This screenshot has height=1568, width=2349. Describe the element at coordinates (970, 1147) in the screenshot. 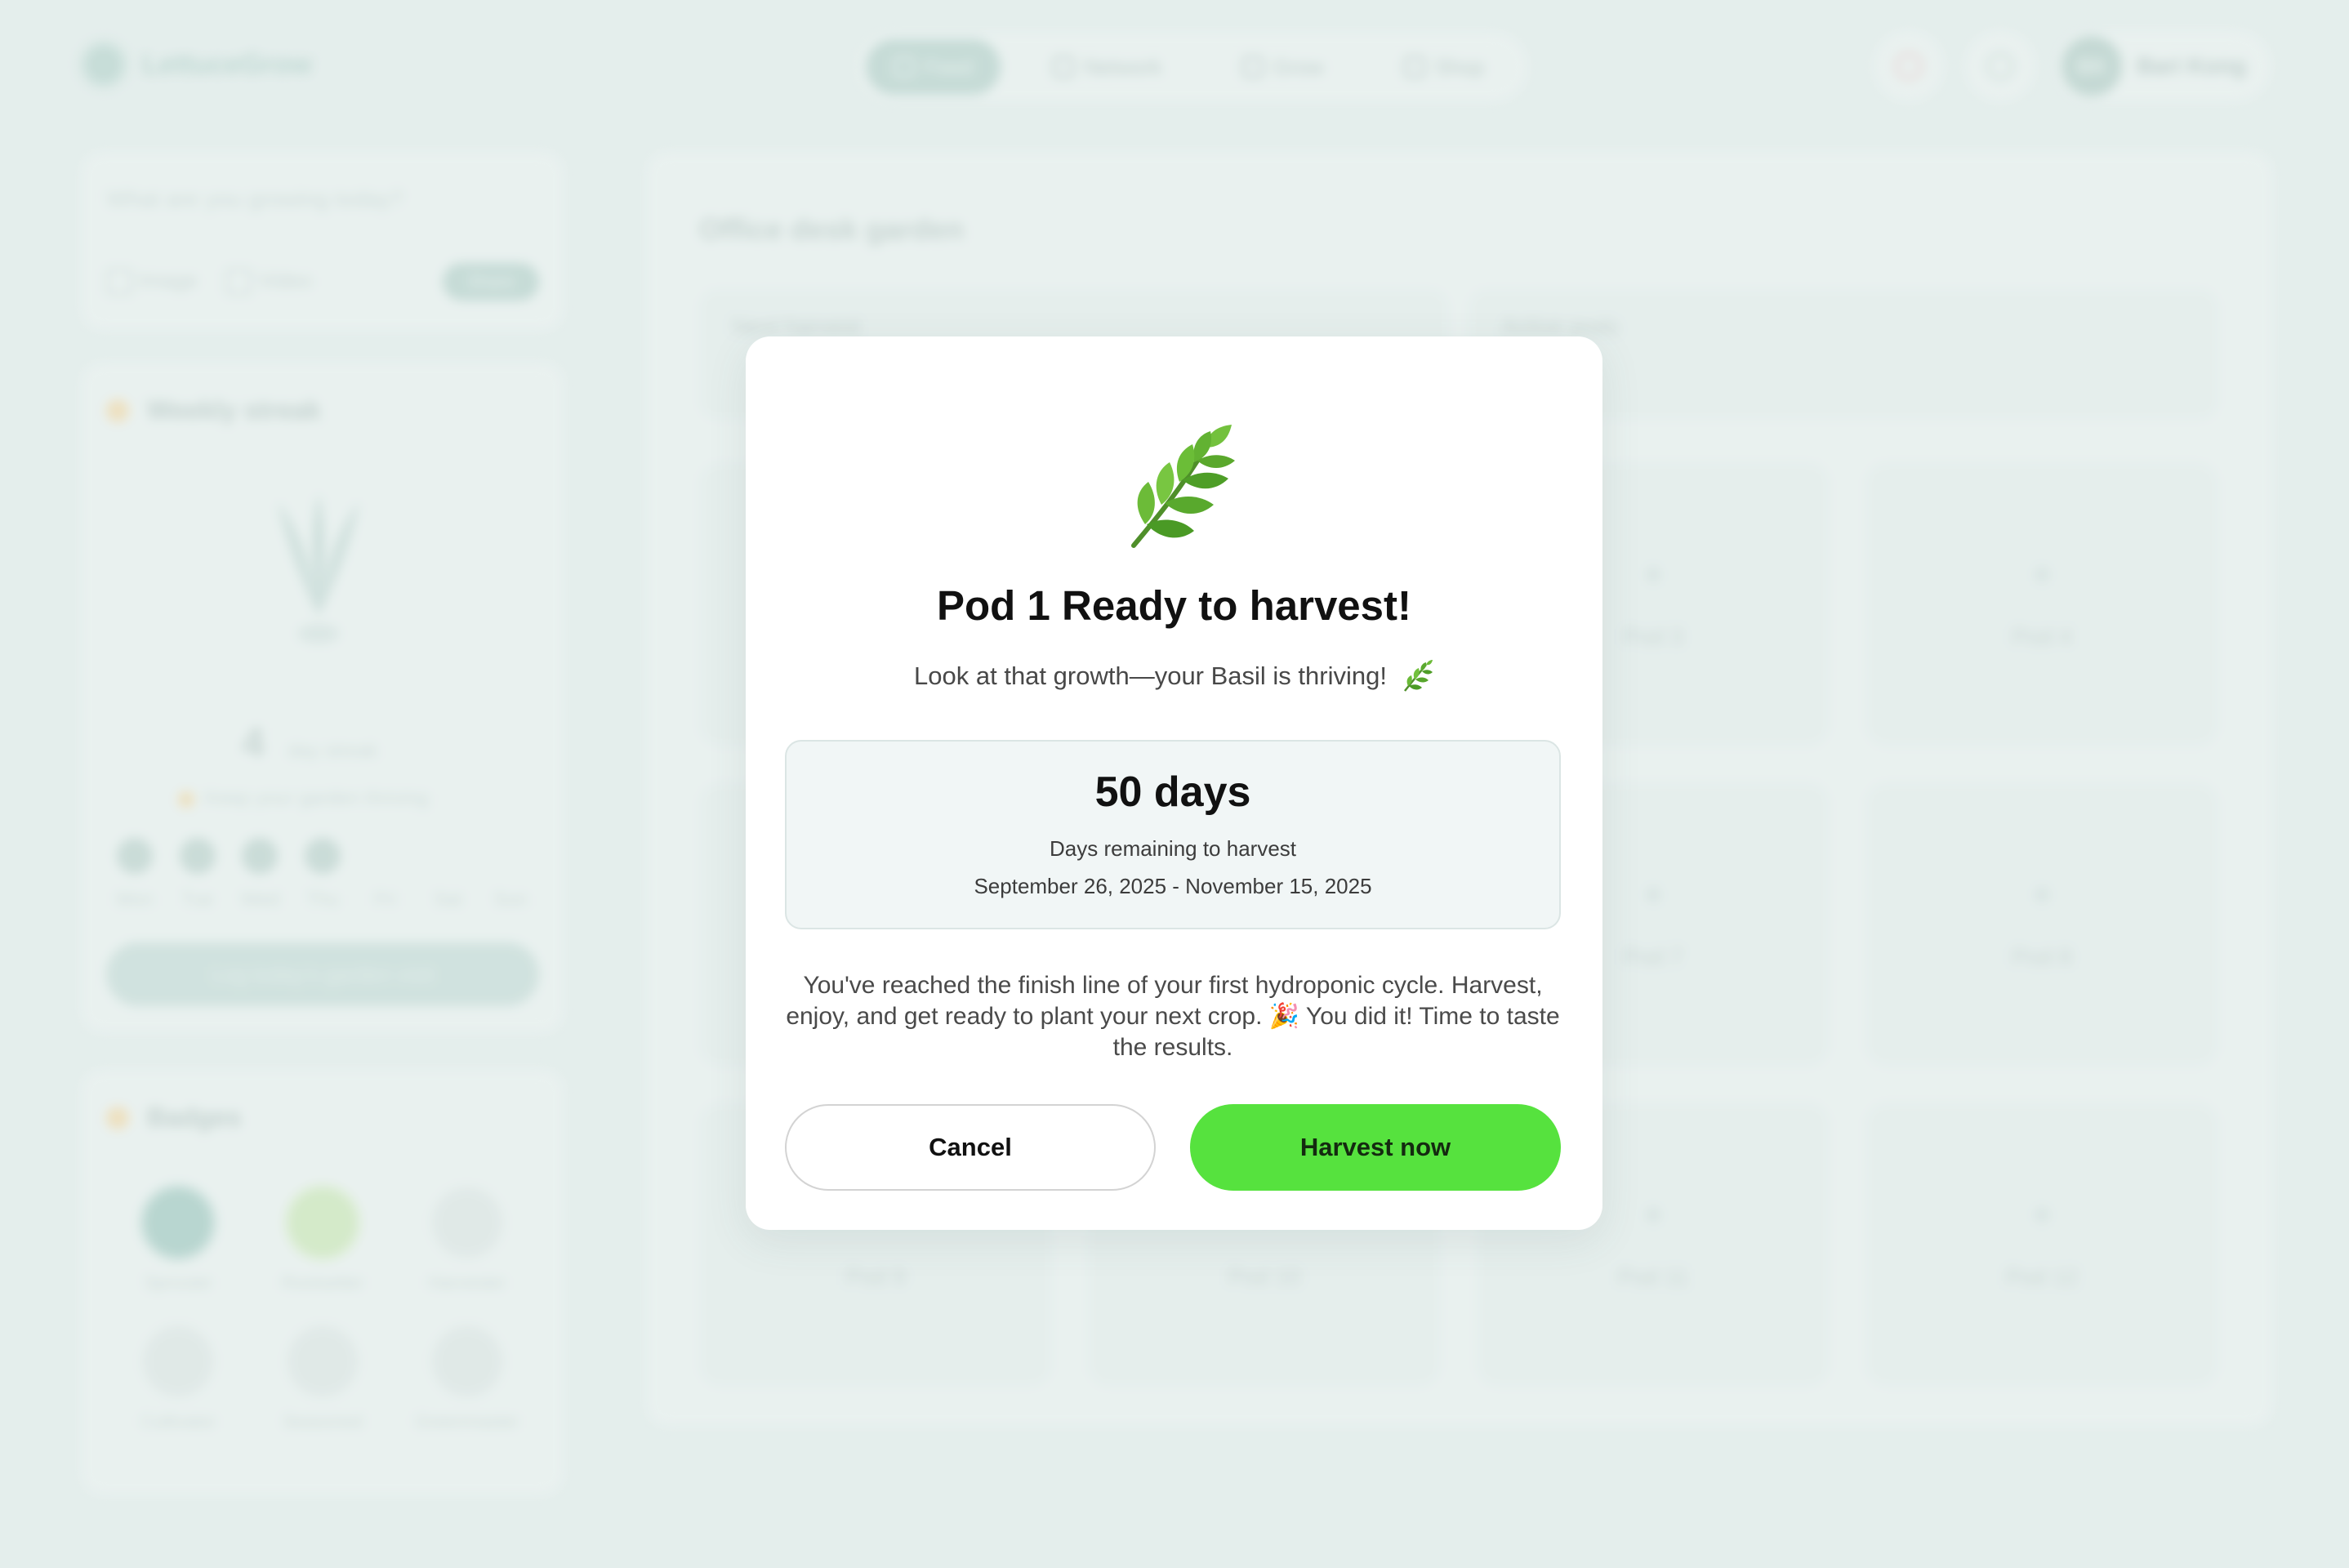

I see `cancel-button: Cancel` at that location.